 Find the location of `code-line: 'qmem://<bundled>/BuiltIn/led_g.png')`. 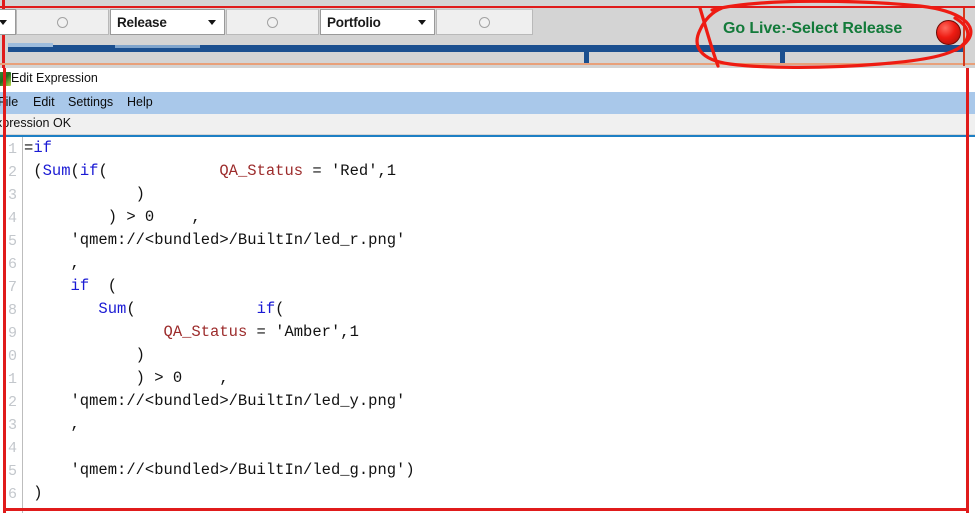

code-line: 'qmem://<bundled>/BuiltIn/led_g.png') is located at coordinates (494, 470).